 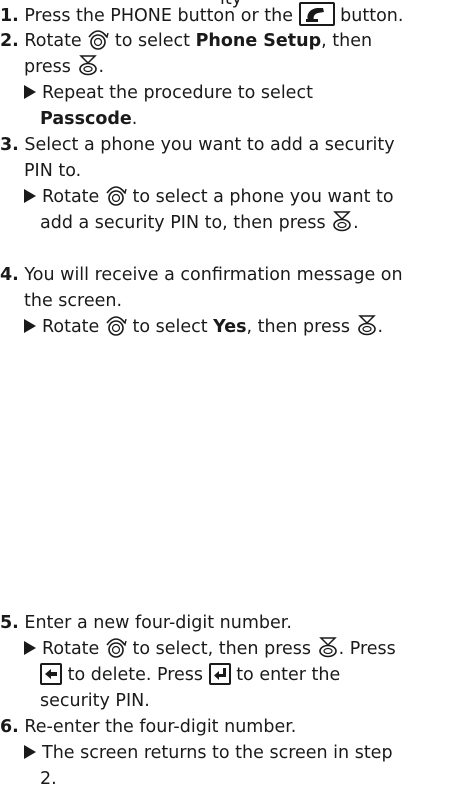 I want to click on step-3-substep: Rotate to select a phone you want to, so click(x=209, y=197).